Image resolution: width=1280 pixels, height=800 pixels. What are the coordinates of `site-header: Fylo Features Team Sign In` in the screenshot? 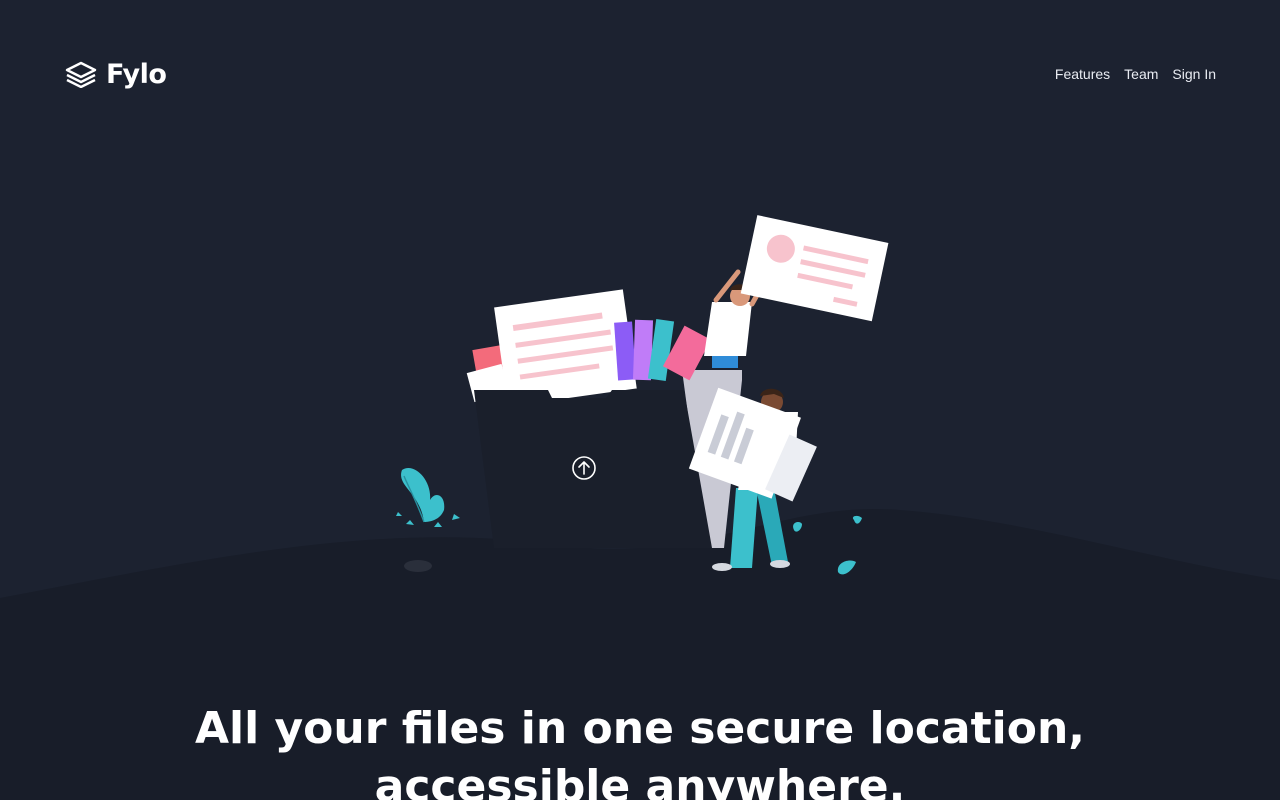 It's located at (640, 74).